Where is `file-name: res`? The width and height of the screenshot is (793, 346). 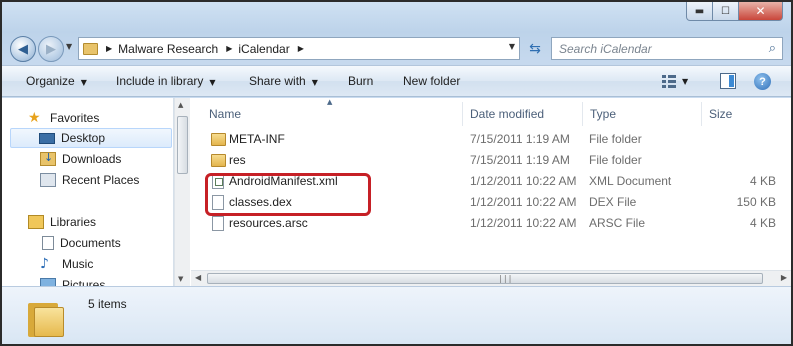
file-name: res is located at coordinates (237, 160).